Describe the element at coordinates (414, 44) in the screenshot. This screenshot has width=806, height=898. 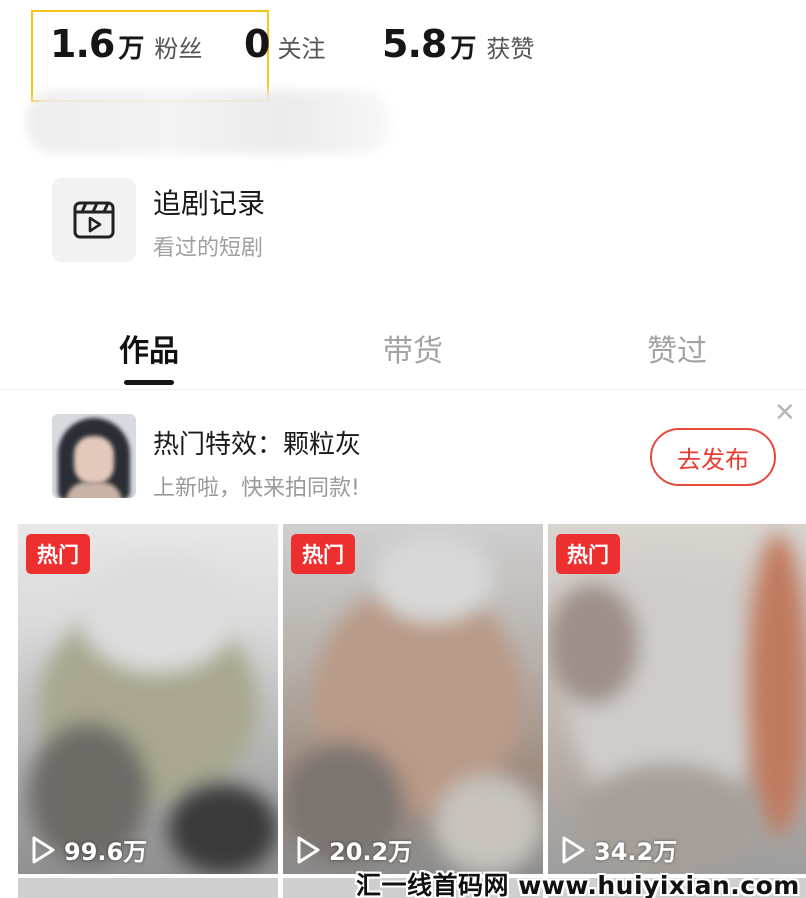
I see `likes-count: 5.8` at that location.